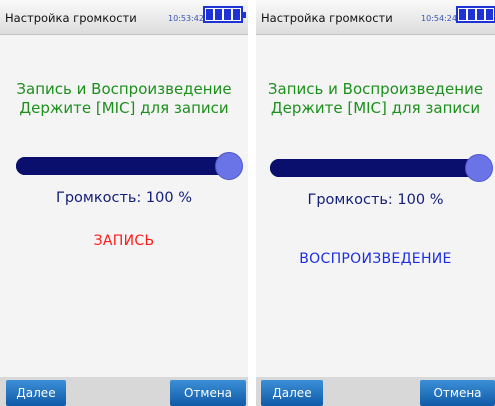  Describe the element at coordinates (439, 18) in the screenshot. I see `clock: 10:54:24` at that location.